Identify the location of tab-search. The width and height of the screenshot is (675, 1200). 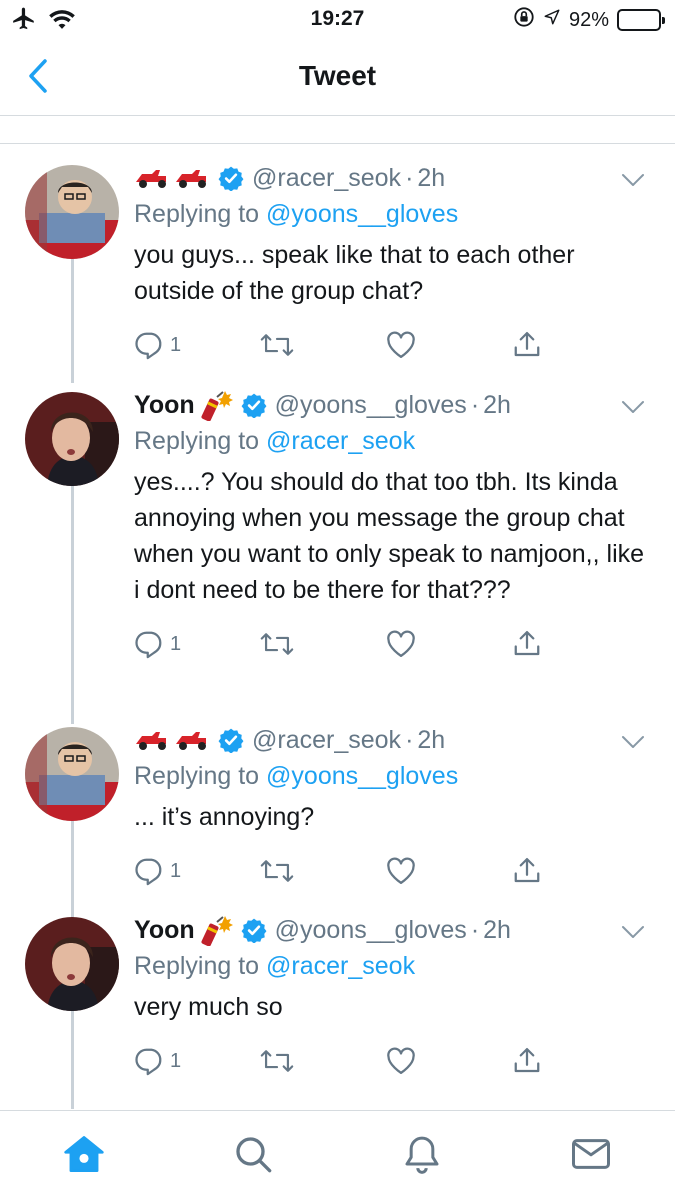
(253, 1154).